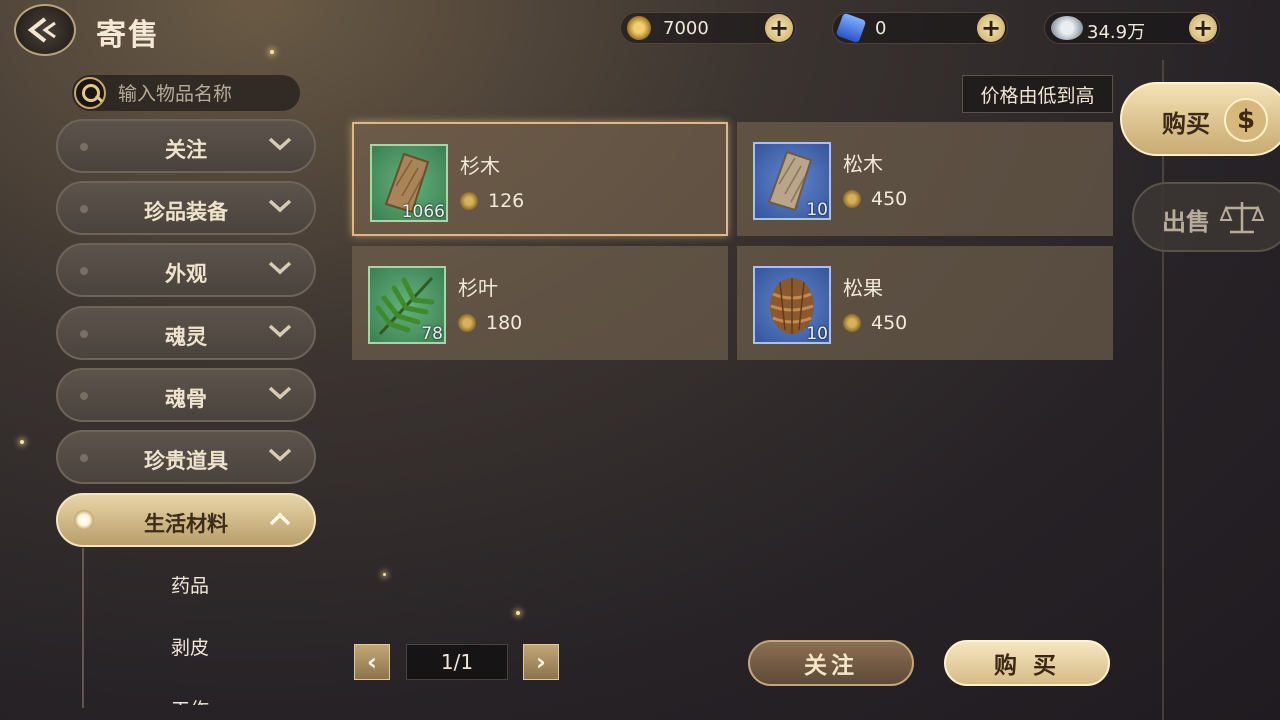 Image resolution: width=1280 pixels, height=720 pixels. I want to click on chevron-left-icon: ‹, so click(372, 662).